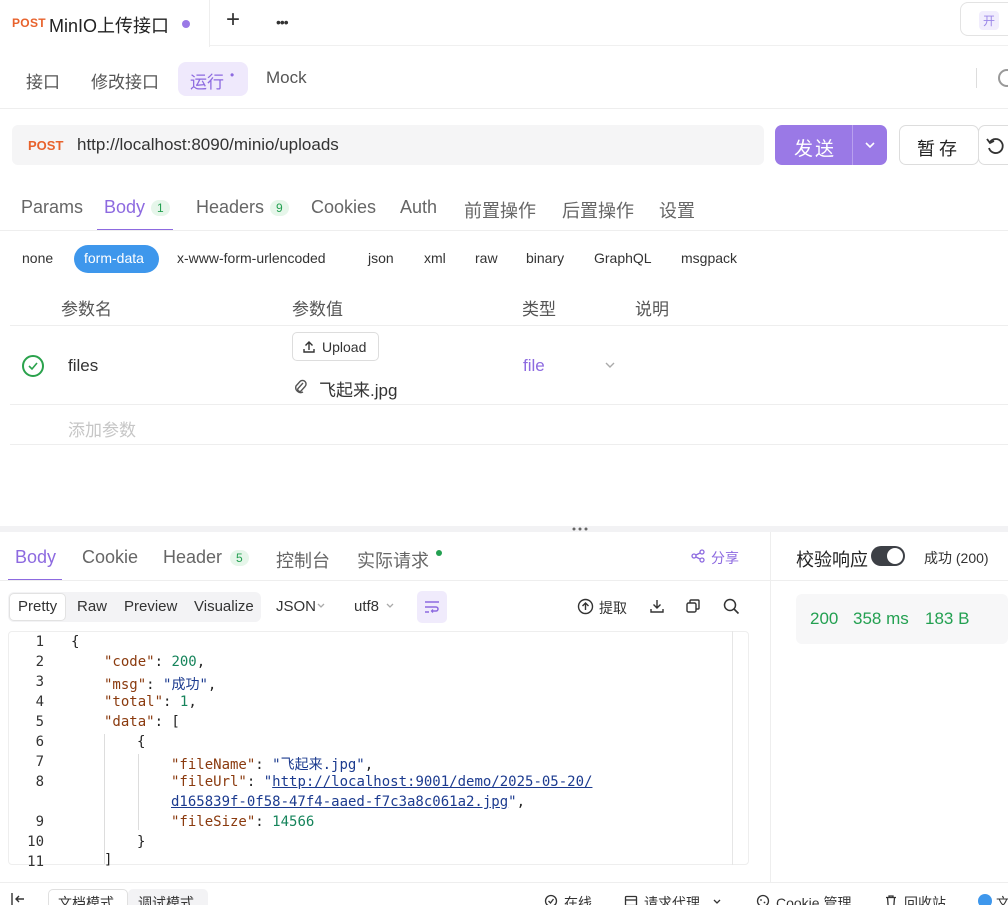 This screenshot has height=905, width=1008. Describe the element at coordinates (208, 145) in the screenshot. I see `url-input: http://localhost:8090/minio/uploads` at that location.